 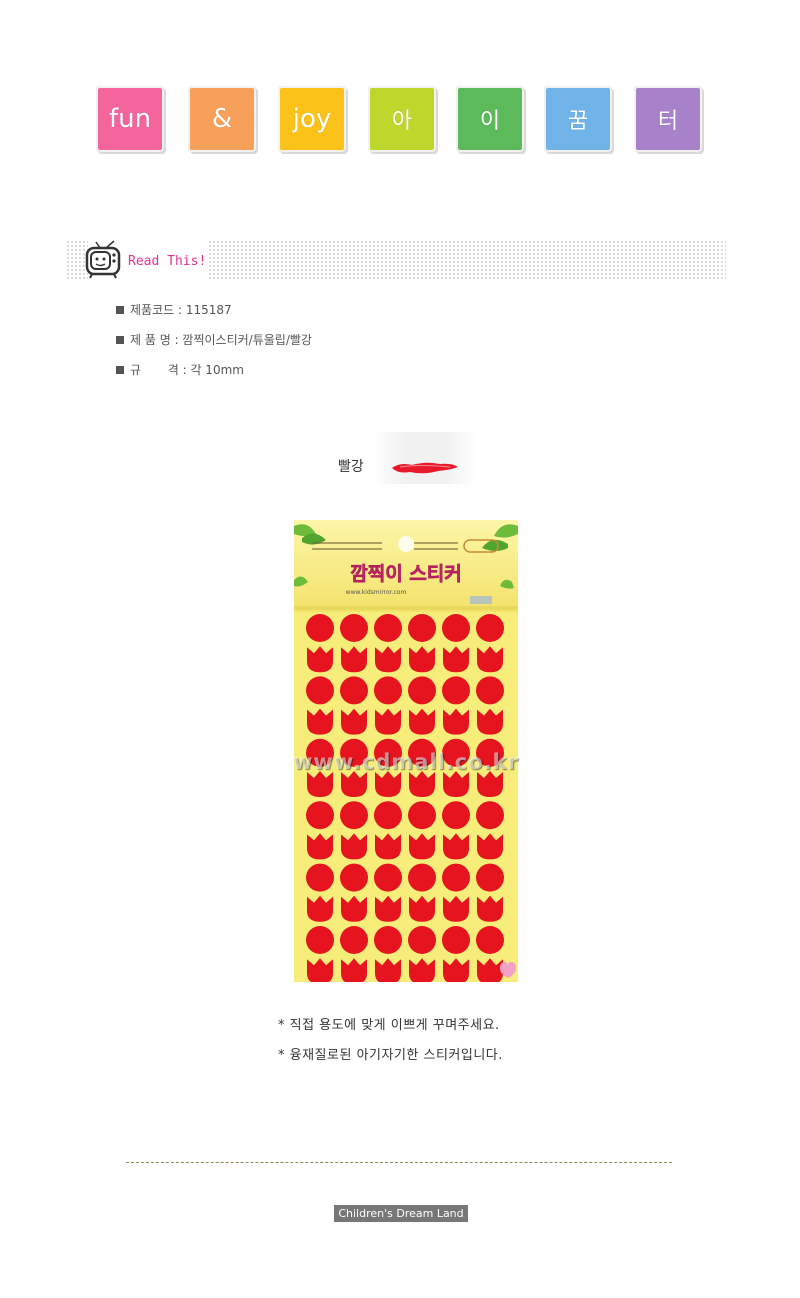 I want to click on sticker-sheet-title: 깜찍이 스티커, so click(x=406, y=574).